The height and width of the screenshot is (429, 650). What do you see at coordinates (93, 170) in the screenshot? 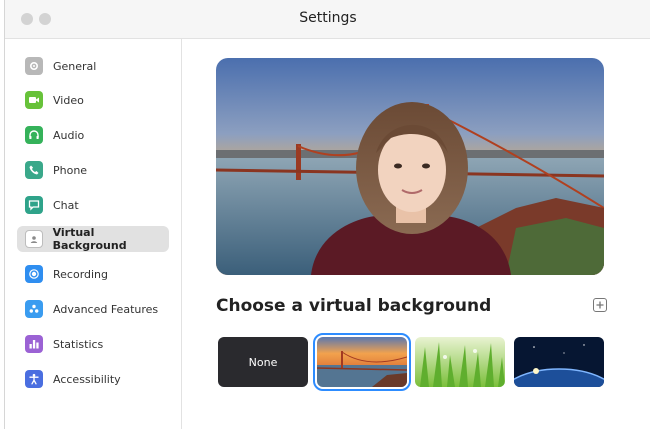
I see `sidebar-item-phone: Phone` at bounding box center [93, 170].